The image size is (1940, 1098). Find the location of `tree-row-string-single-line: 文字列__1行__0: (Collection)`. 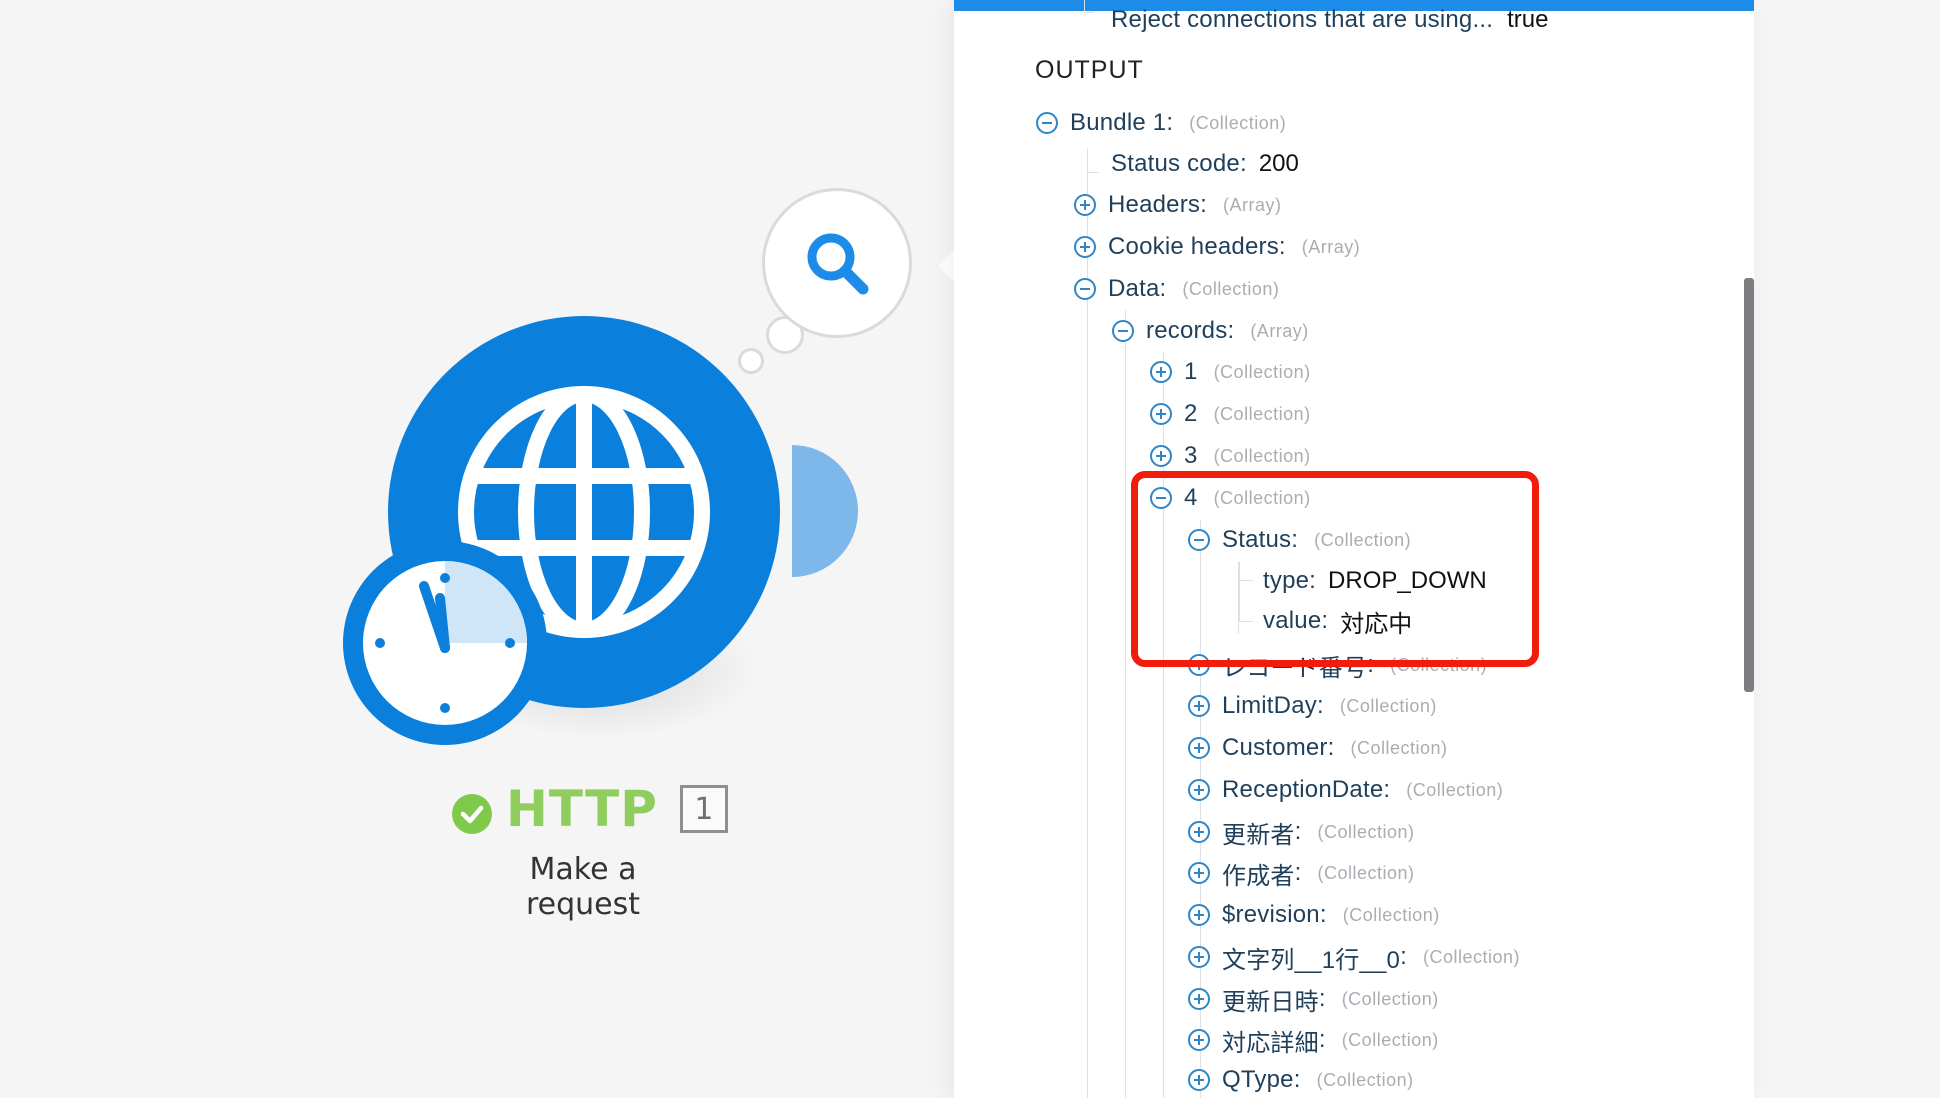

tree-row-string-single-line: 文字列__1行__0: (Collection) is located at coordinates (1354, 957).